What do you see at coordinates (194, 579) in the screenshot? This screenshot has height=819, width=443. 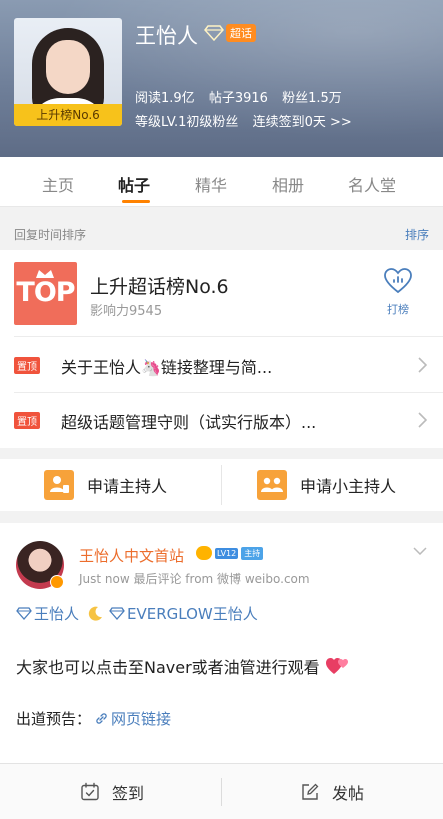 I see `post-meta: Just now 最后评论 from 微博 weibo.com` at bounding box center [194, 579].